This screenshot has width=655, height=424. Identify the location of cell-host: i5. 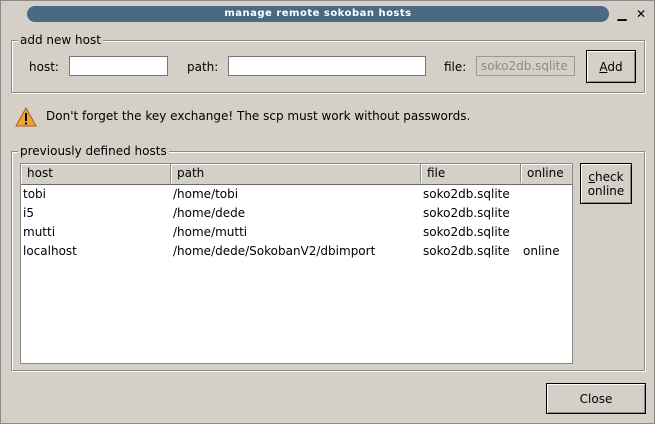
(28, 213).